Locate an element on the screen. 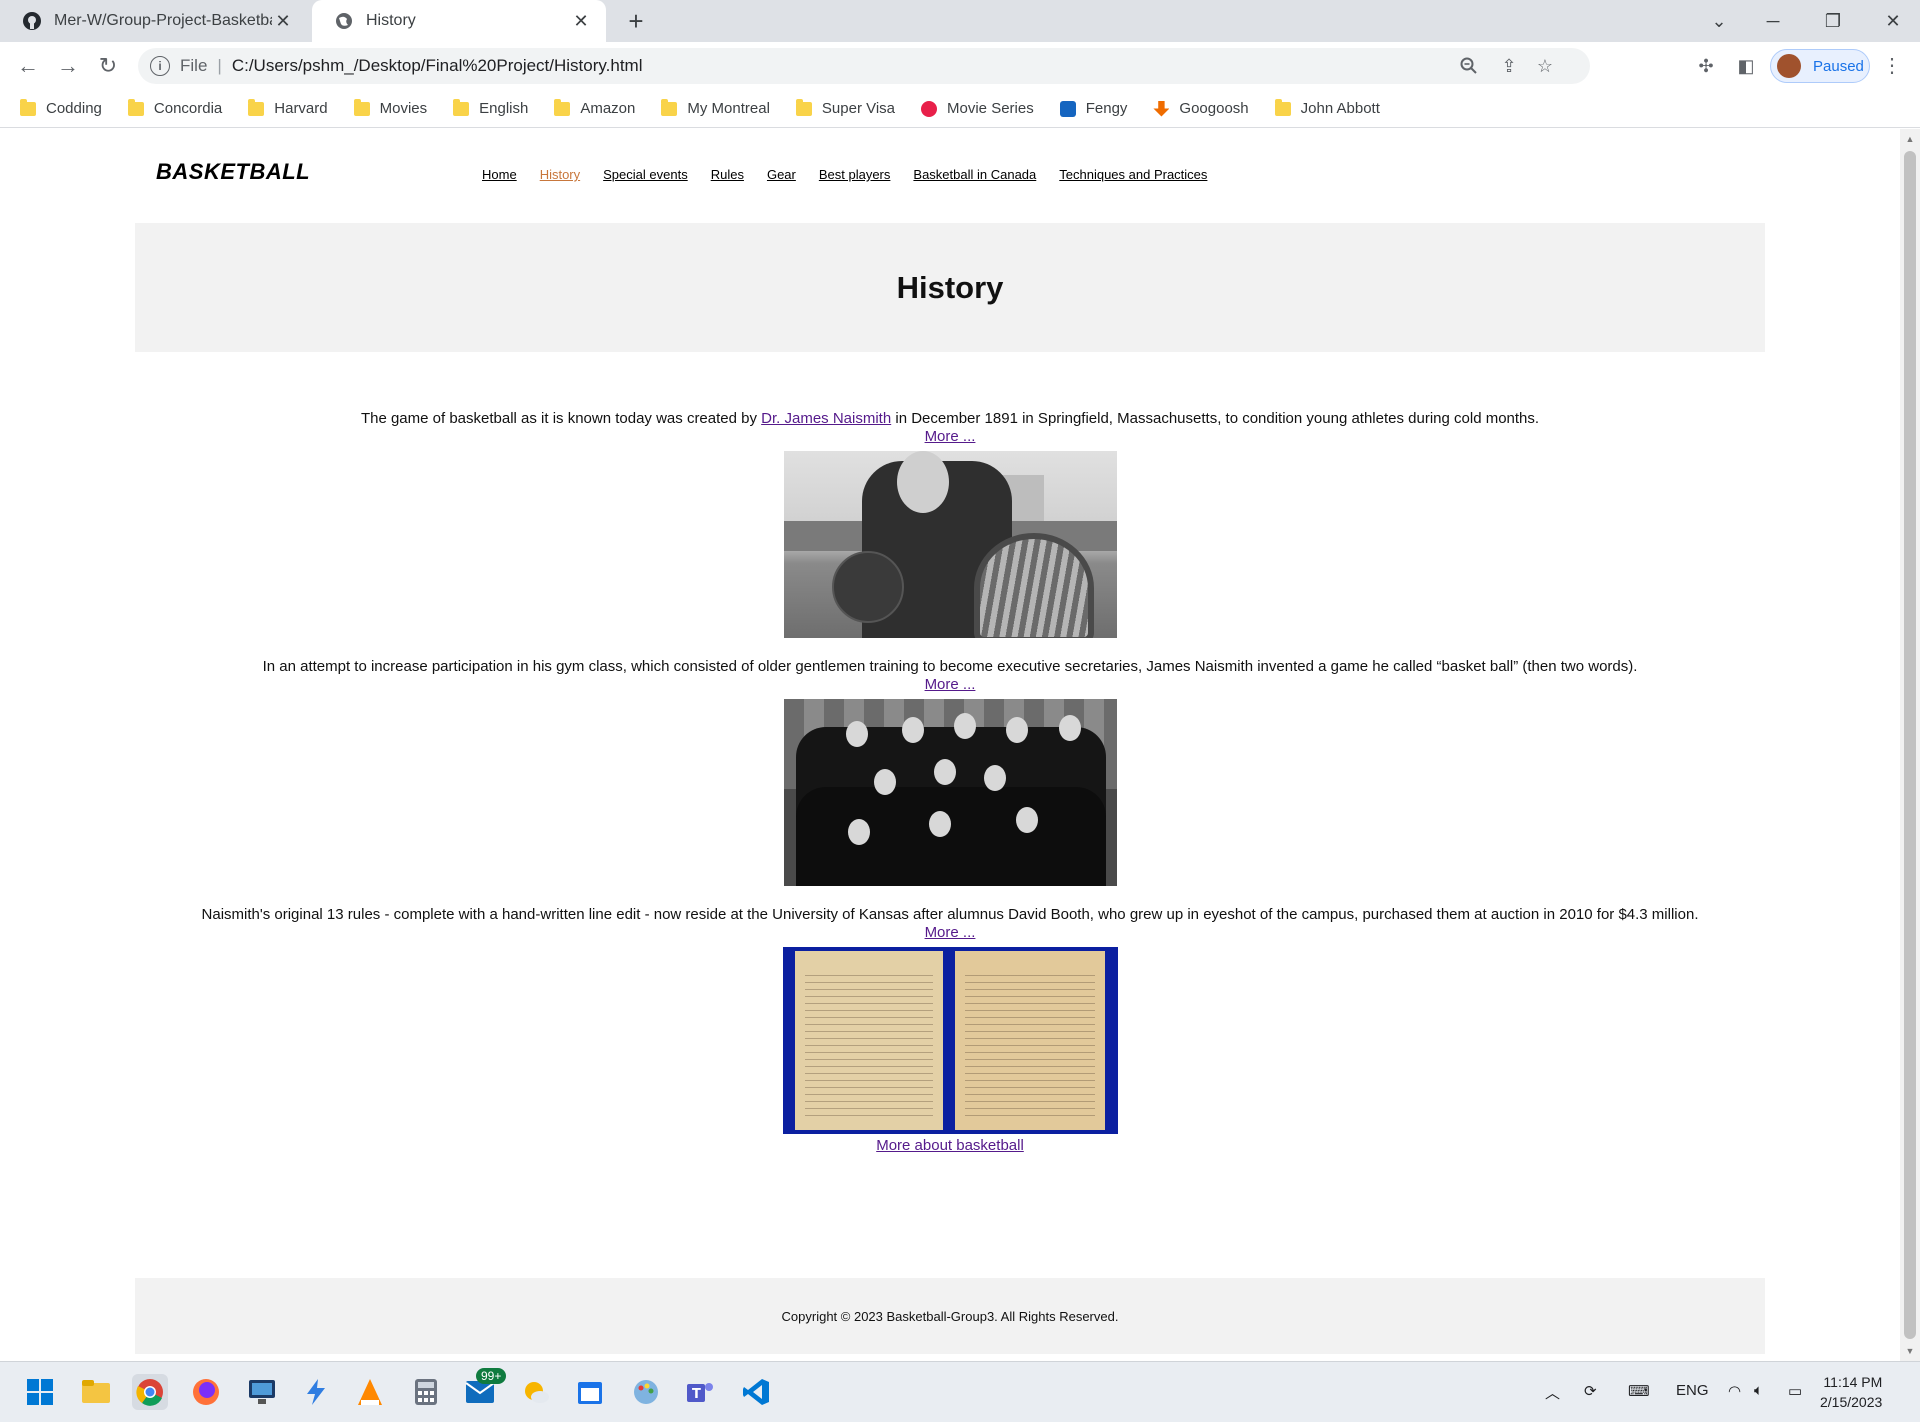 The width and height of the screenshot is (1920, 1422). paint-icon is located at coordinates (646, 1392).